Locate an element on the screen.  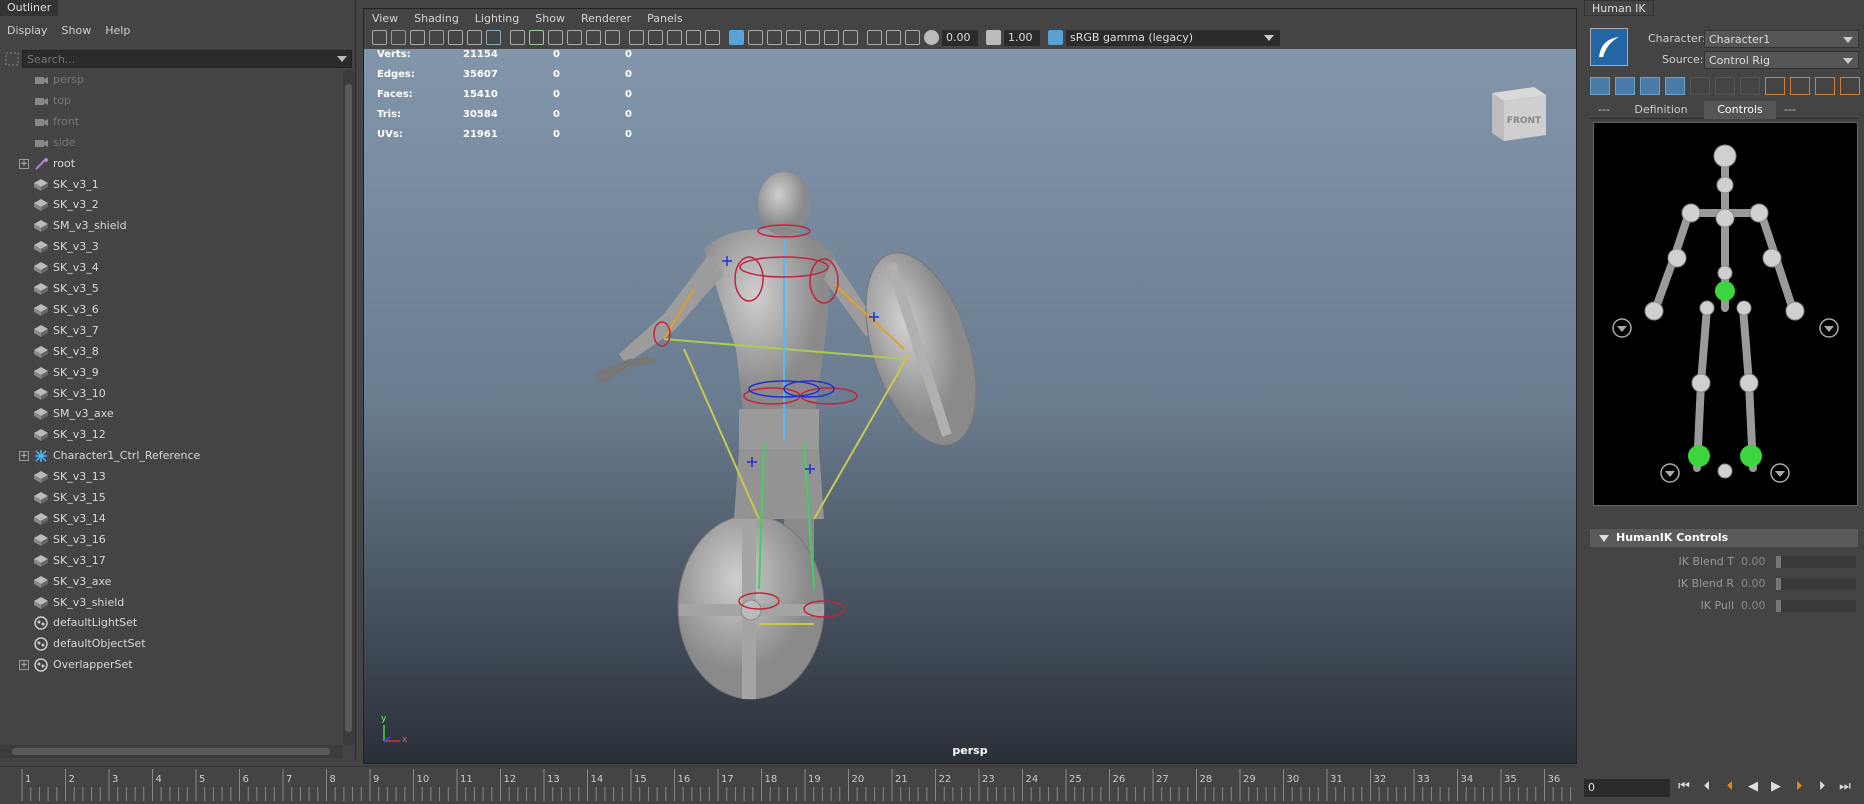
grid-icon is located at coordinates (493, 37).